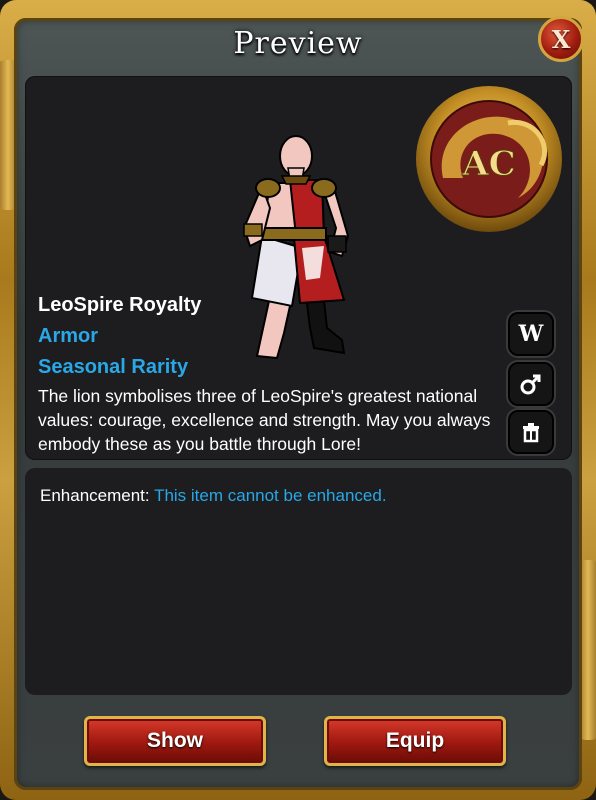 The image size is (596, 800). I want to click on enhancement-label: Enhancement:, so click(95, 495).